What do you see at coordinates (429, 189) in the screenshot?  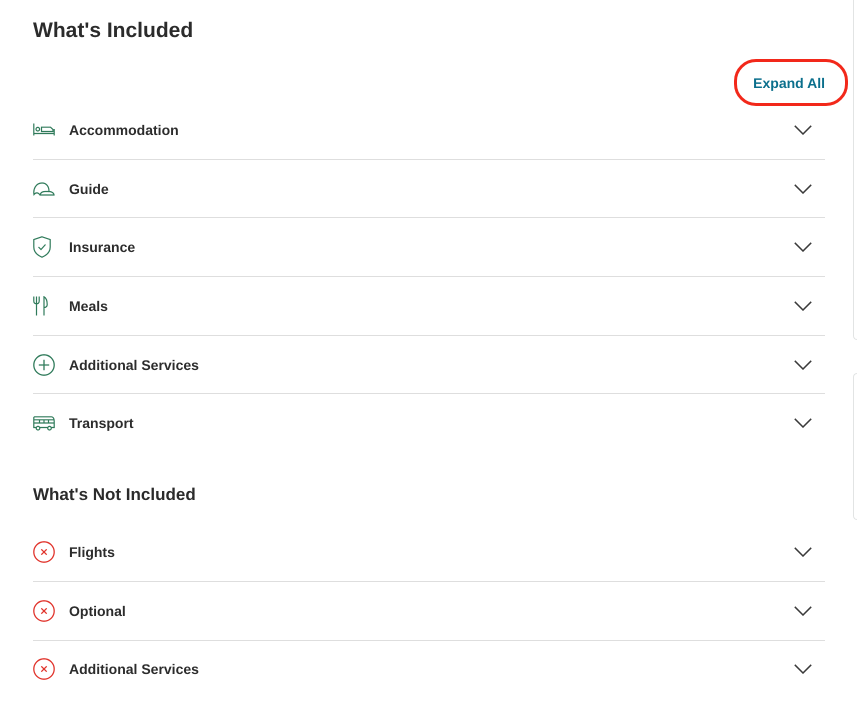 I see `accordion-row: Guide` at bounding box center [429, 189].